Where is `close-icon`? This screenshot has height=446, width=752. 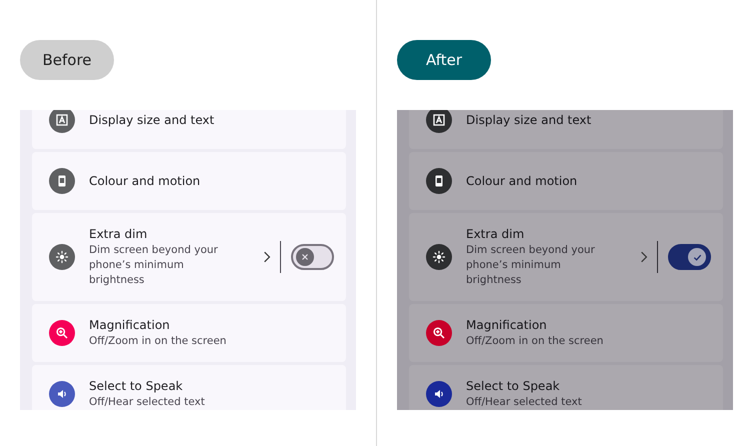 close-icon is located at coordinates (305, 257).